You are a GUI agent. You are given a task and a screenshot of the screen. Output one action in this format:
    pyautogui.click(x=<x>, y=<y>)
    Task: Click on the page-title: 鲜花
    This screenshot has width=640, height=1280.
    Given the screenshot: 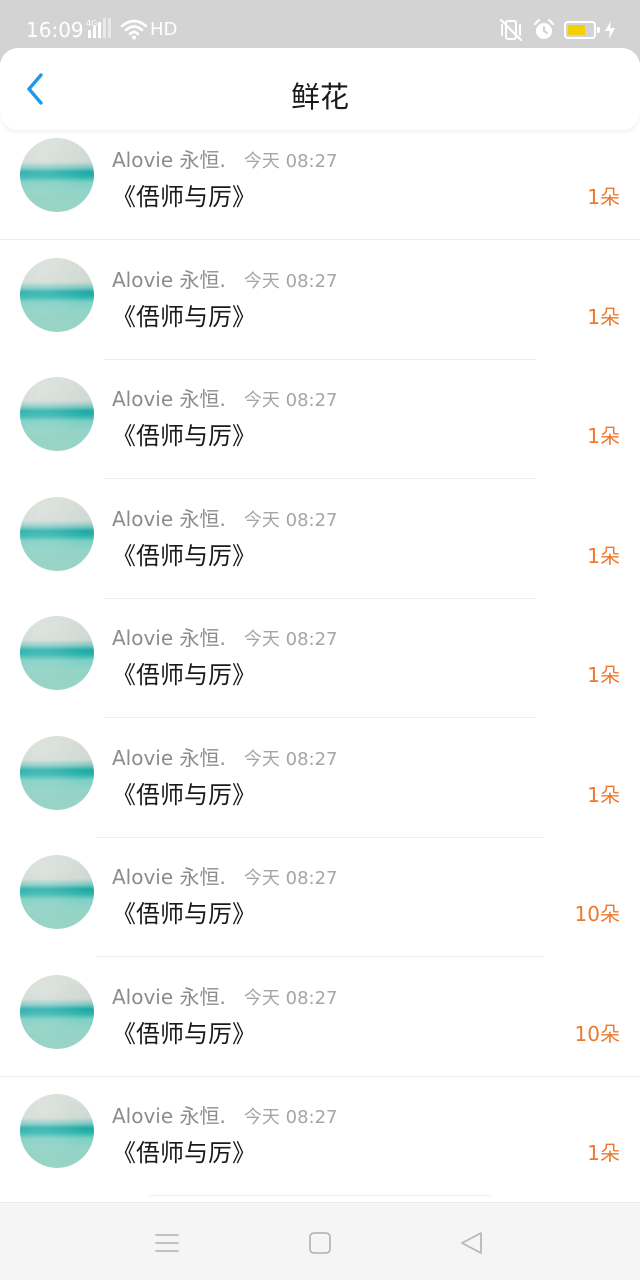 What is the action you would take?
    pyautogui.click(x=319, y=97)
    